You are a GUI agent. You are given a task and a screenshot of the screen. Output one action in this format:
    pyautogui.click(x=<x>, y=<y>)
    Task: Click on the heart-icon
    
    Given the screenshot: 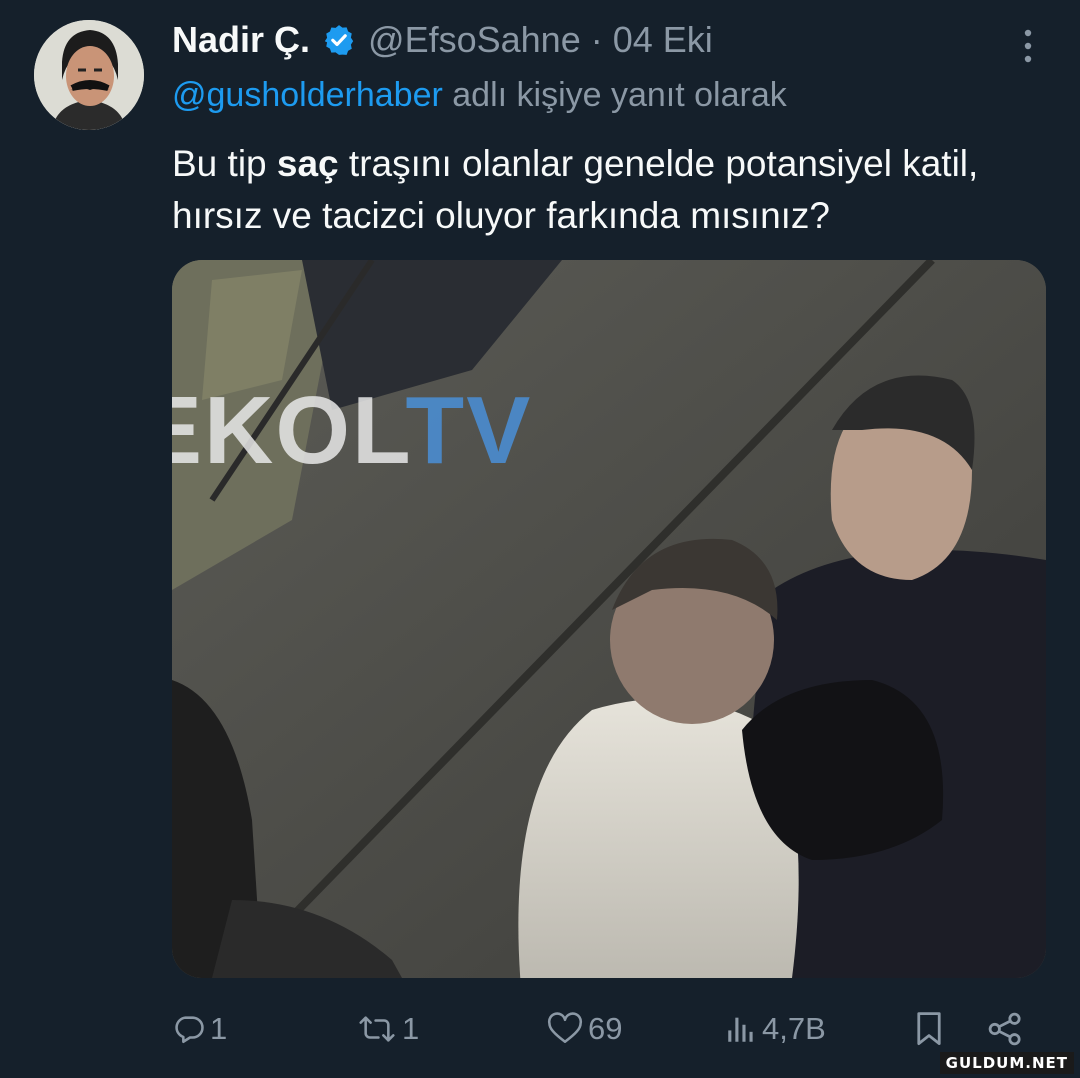 What is the action you would take?
    pyautogui.click(x=565, y=1028)
    